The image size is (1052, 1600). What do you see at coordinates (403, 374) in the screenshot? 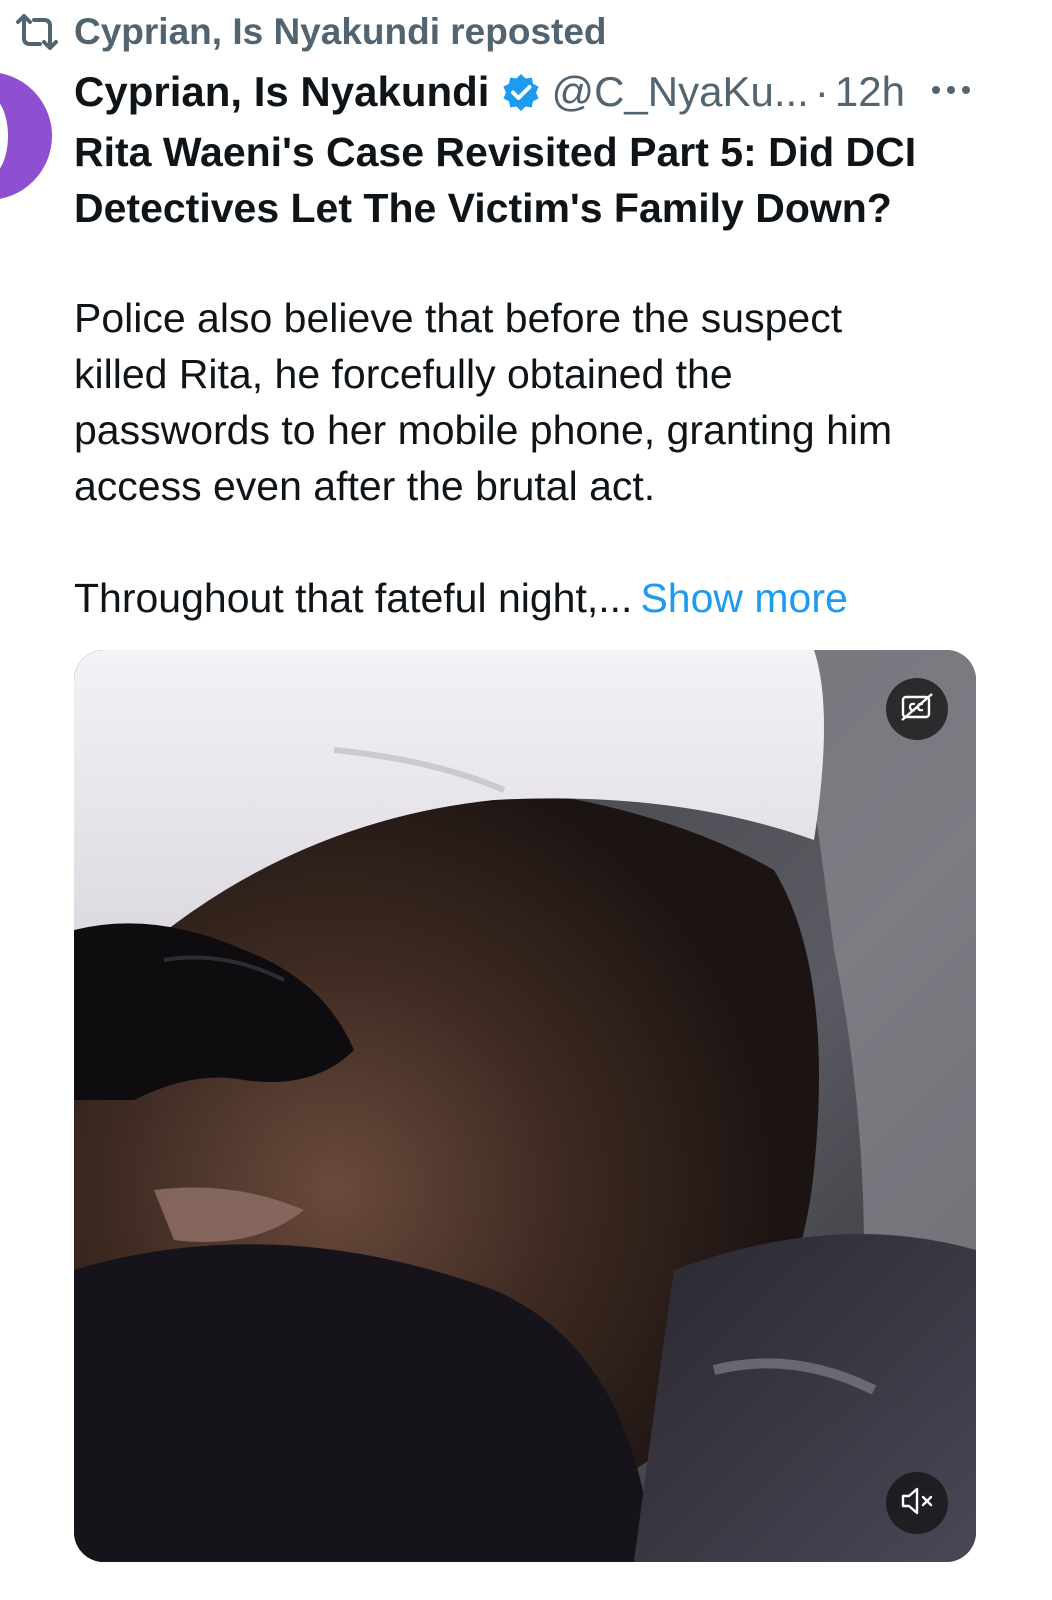
I see `tweet-body-line: killed Rita, he forcefully obtained the` at bounding box center [403, 374].